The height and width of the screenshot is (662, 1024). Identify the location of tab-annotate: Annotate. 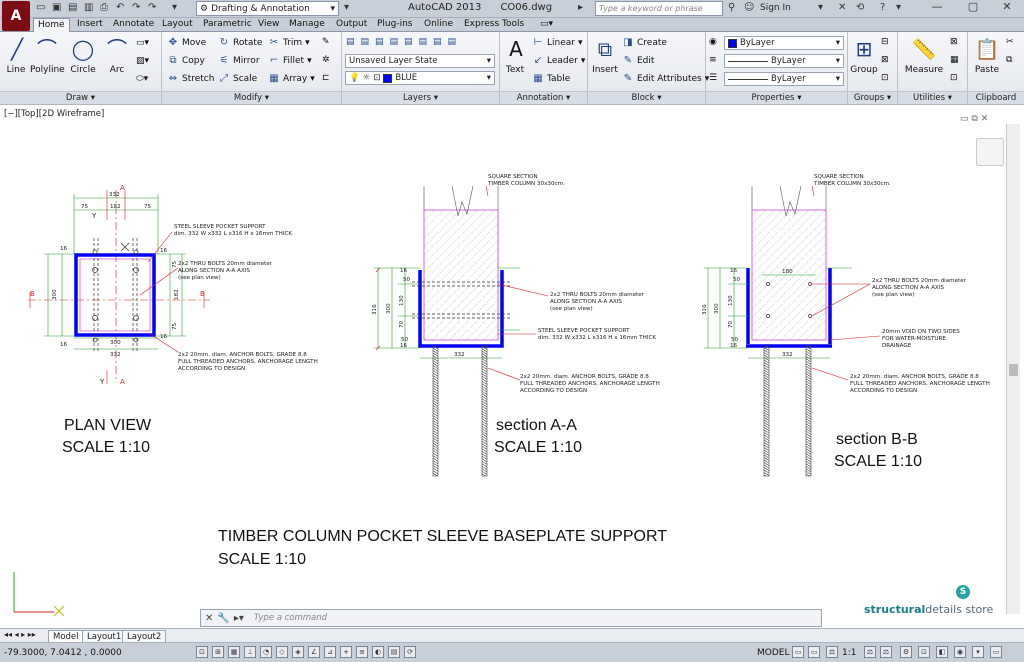
(133, 25).